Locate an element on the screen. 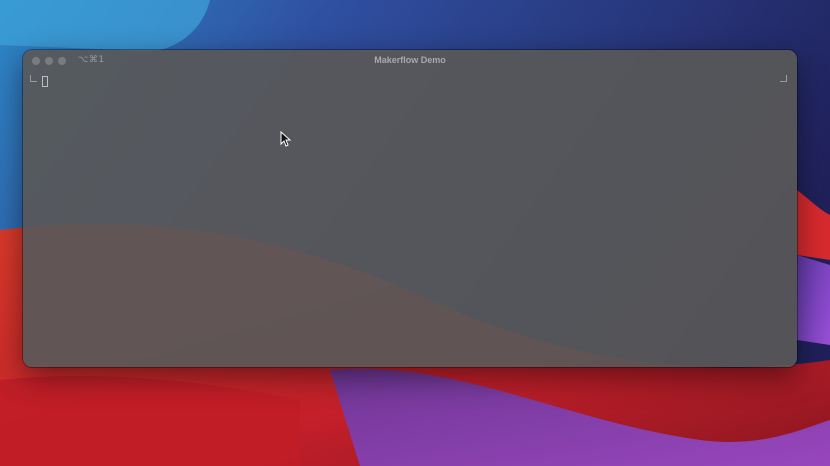 This screenshot has width=830, height=466. mouse-pointer-icon is located at coordinates (286, 139).